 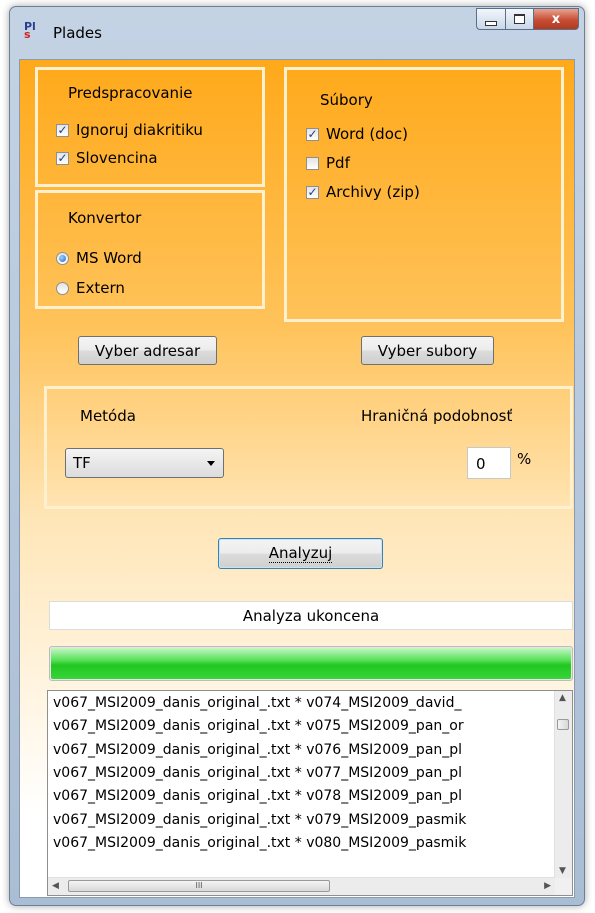 What do you see at coordinates (297, 33) in the screenshot?
I see `title-bar: Pl s Plades x` at bounding box center [297, 33].